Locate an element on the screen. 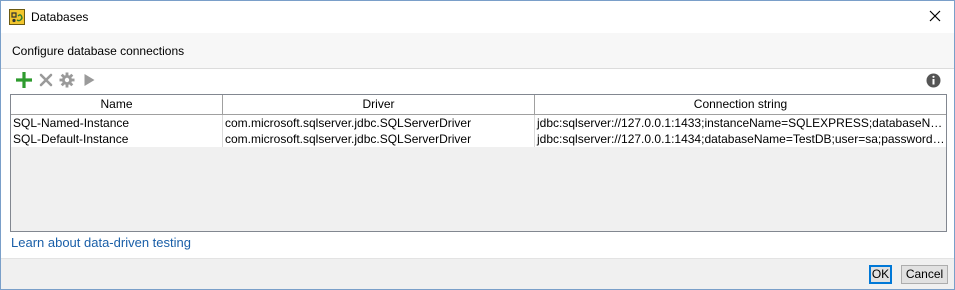 The width and height of the screenshot is (955, 290). window-title: Databases is located at coordinates (60, 17).